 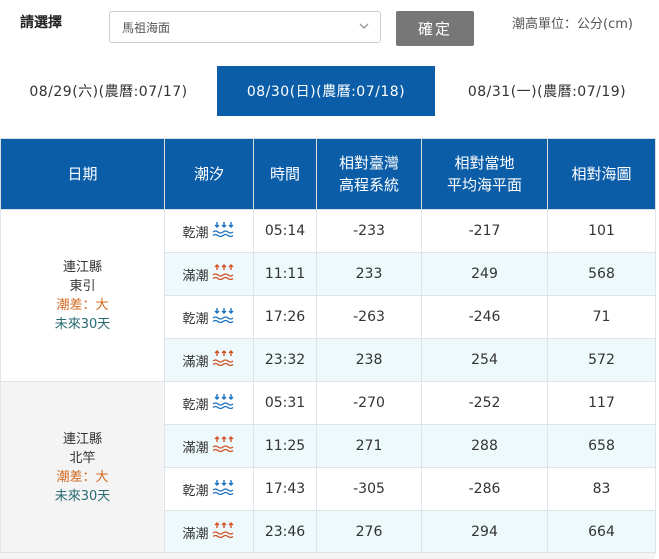 I want to click on local-msl-cell: -252, so click(x=484, y=403).